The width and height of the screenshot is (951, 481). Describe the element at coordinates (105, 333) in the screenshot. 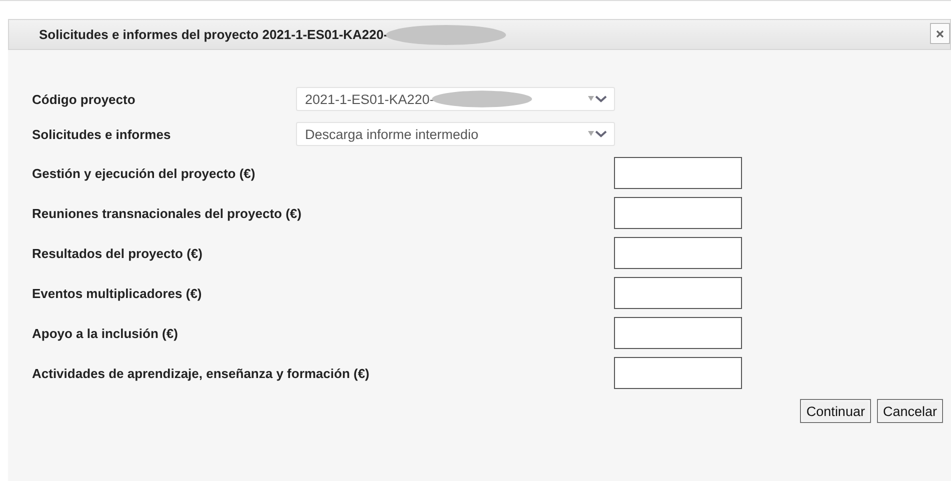

I see `field-label: Apoyo a la inclusión (€)` at that location.